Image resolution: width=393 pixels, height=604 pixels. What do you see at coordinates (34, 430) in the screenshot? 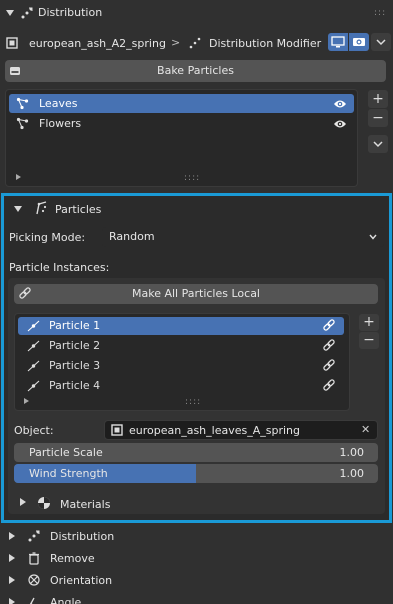
I see `object-label: Object:` at bounding box center [34, 430].